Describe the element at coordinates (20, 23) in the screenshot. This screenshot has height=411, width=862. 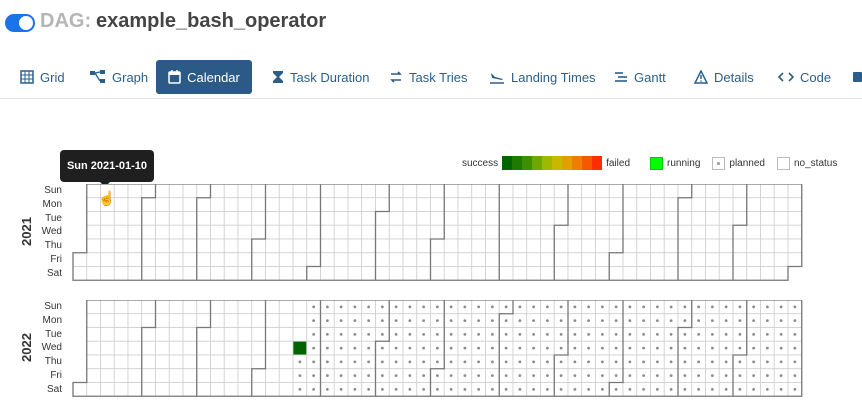
I see `dag-pause-toggle` at that location.